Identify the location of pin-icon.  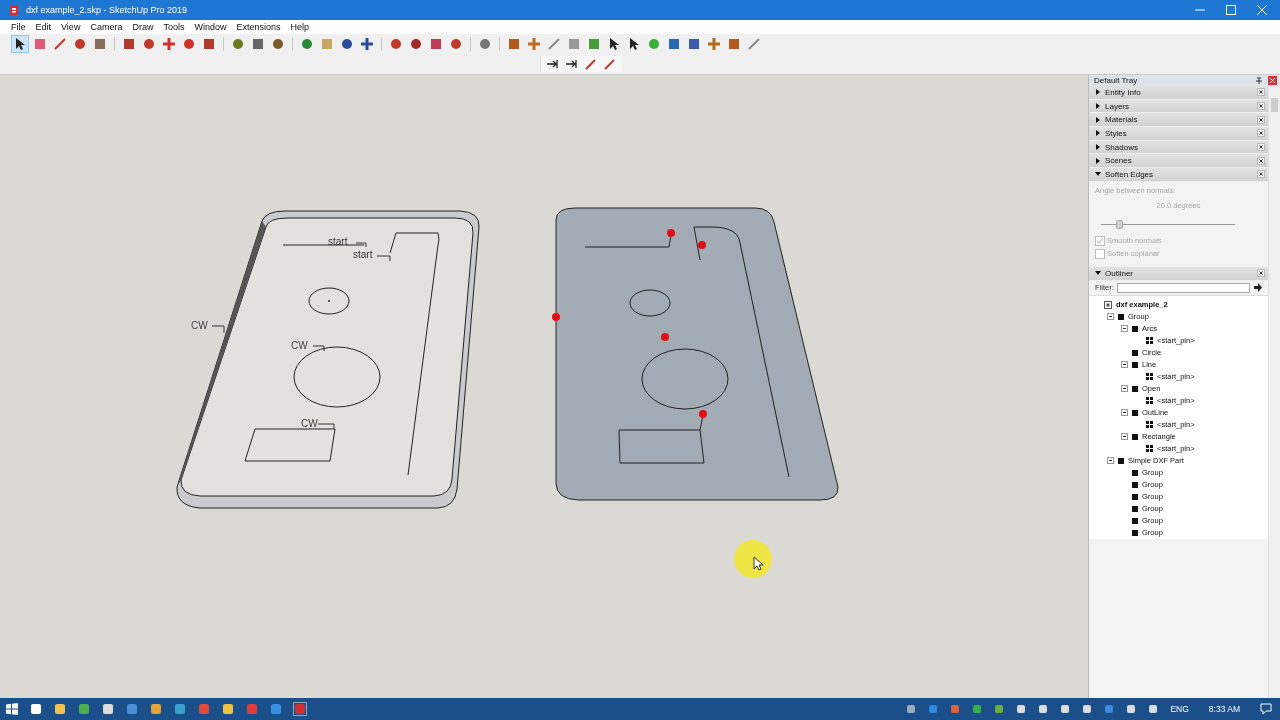
(1259, 80).